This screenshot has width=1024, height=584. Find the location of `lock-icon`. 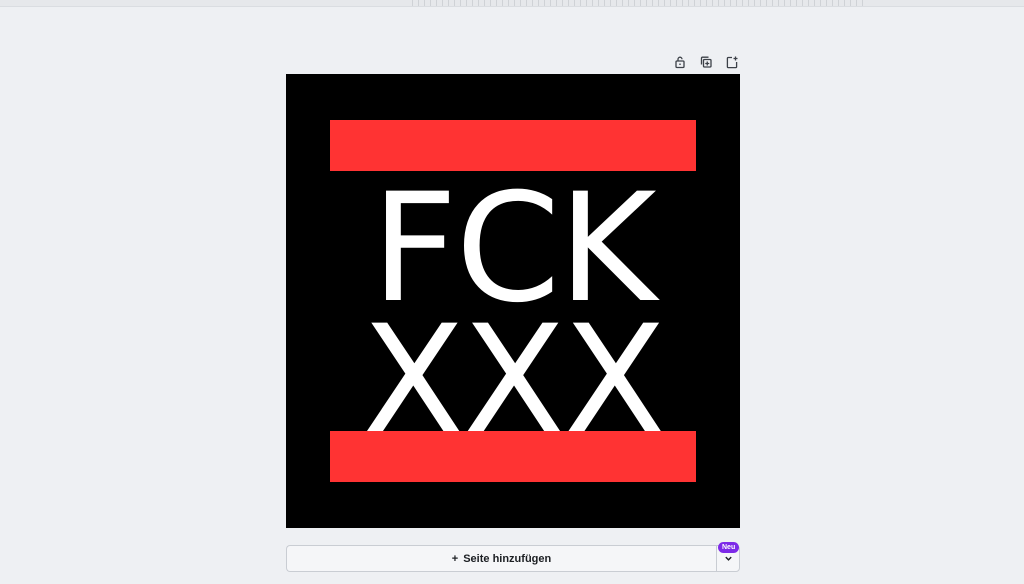

lock-icon is located at coordinates (680, 62).